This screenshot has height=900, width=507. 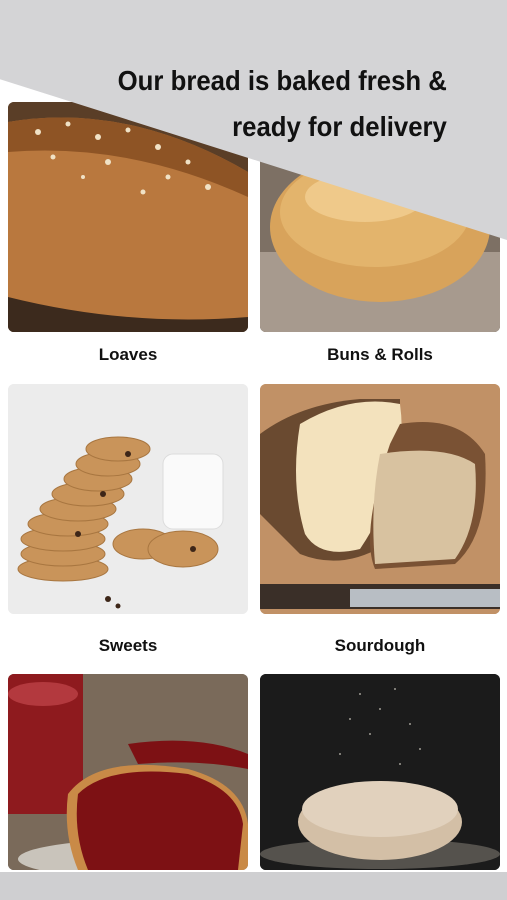 I want to click on category-label-loaves: Loaves, so click(x=128, y=355).